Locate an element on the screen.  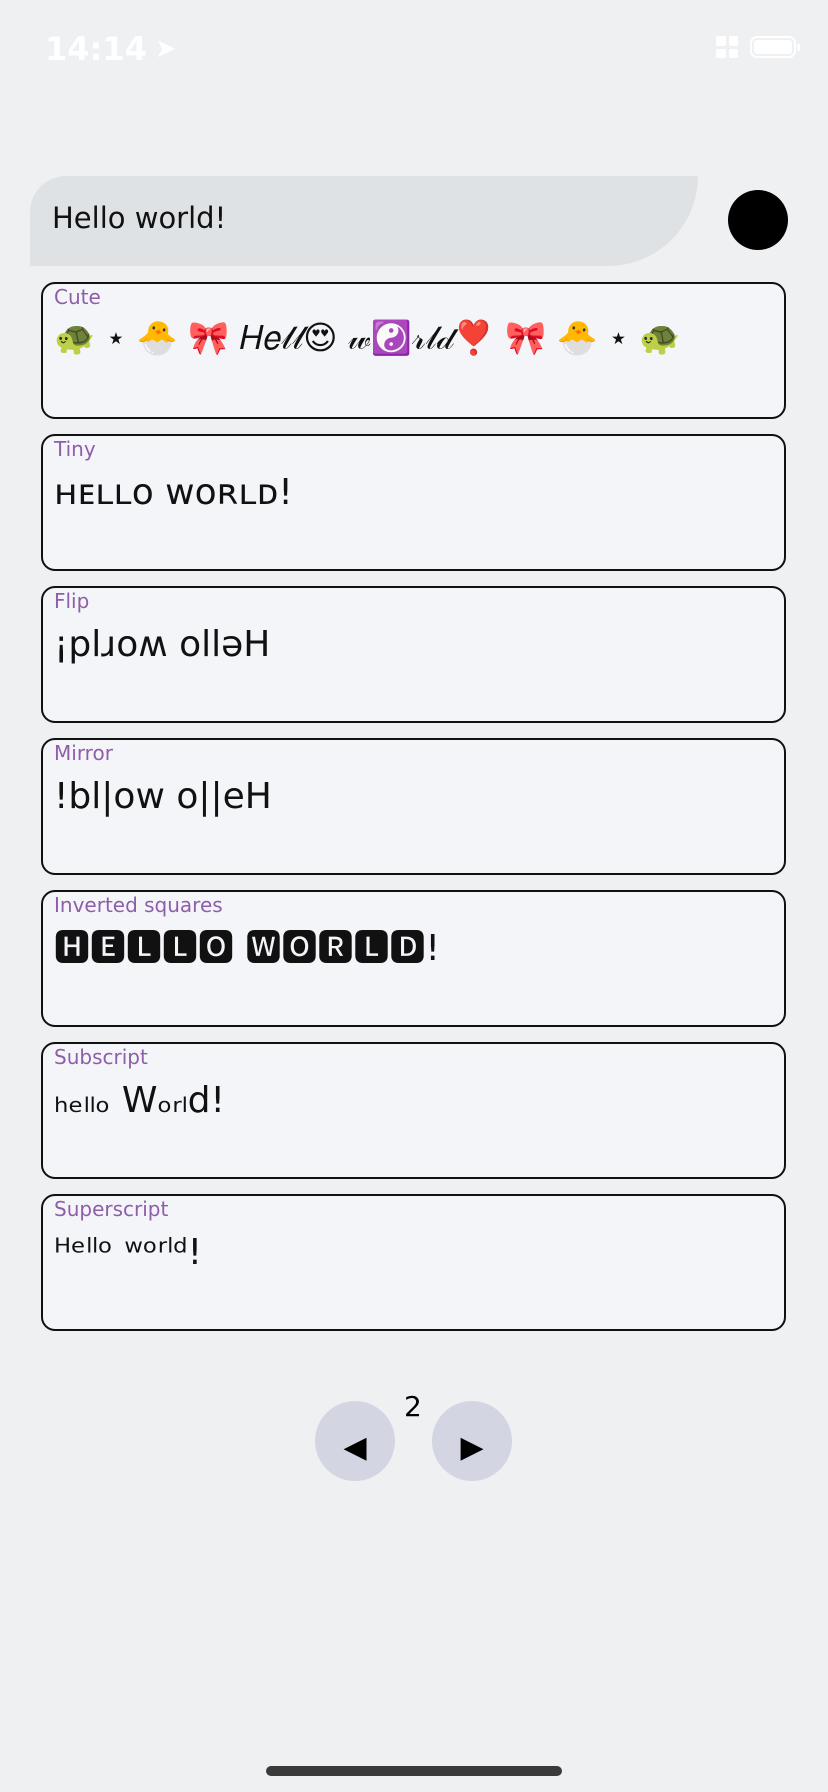
style-card-superscript: Superscript ᴴᵉˡˡᵒ ʷᵒʳˡᵈ! is located at coordinates (413, 1262).